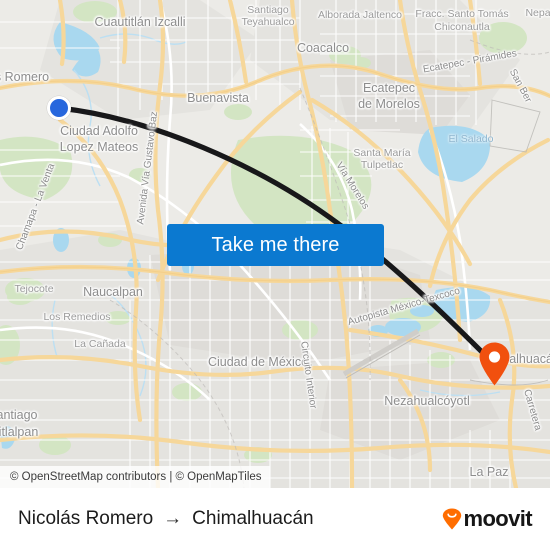 This screenshot has height=550, width=550. What do you see at coordinates (86, 518) in the screenshot?
I see `trip-origin-label: Nicolás Romero` at bounding box center [86, 518].